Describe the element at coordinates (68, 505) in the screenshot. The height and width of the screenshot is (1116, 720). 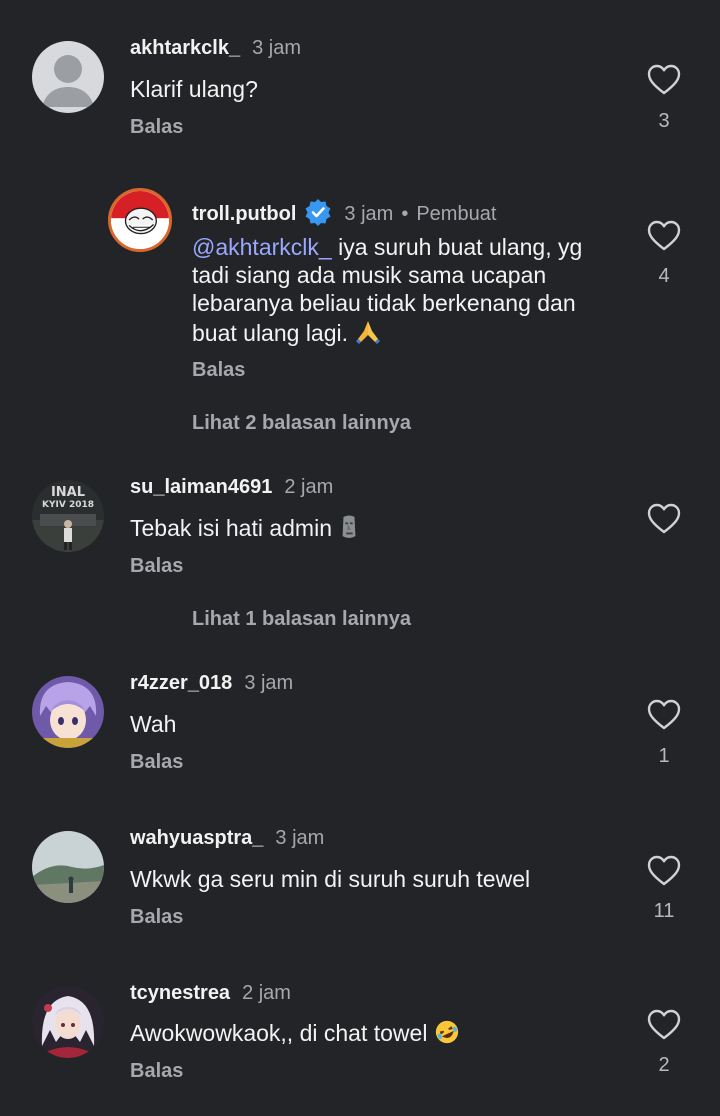
I see `avatar-text: KYIV 2018` at that location.